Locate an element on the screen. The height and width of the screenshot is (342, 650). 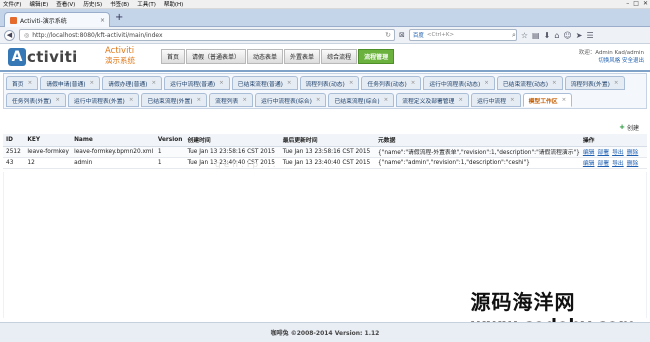
page-tab: 模型工作区 × is located at coordinates (547, 100).